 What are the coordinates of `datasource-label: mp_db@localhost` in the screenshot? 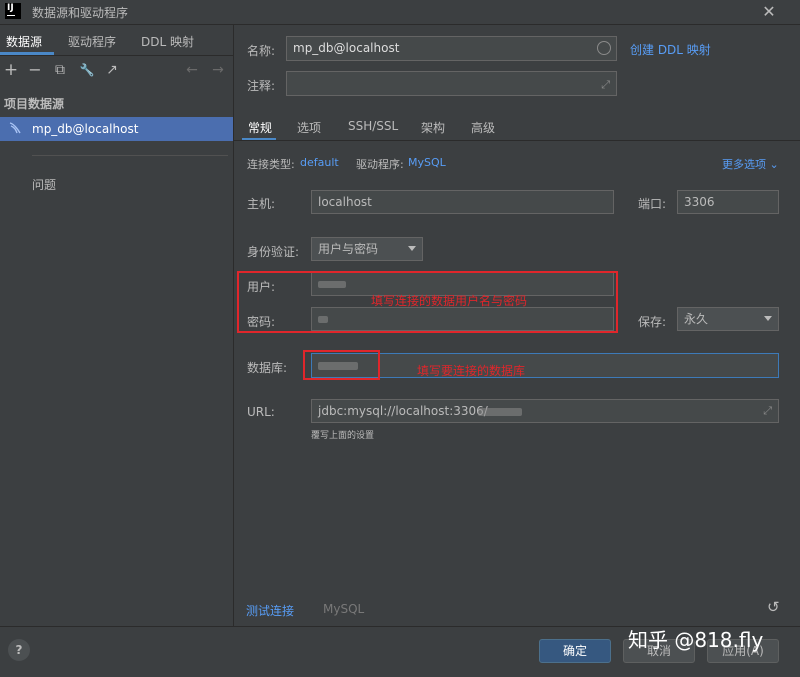 It's located at (85, 129).